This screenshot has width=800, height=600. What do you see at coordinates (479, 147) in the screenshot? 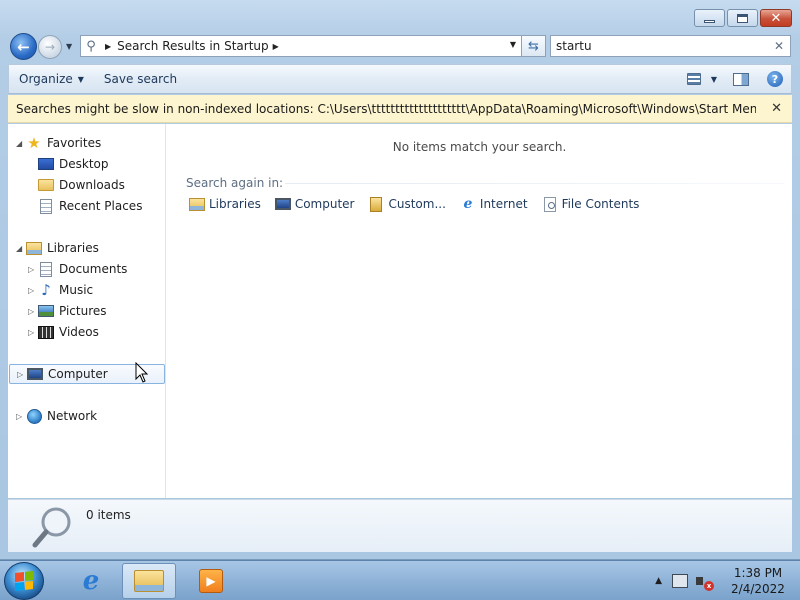
I see `empty-results-message: No items match your search.` at bounding box center [479, 147].